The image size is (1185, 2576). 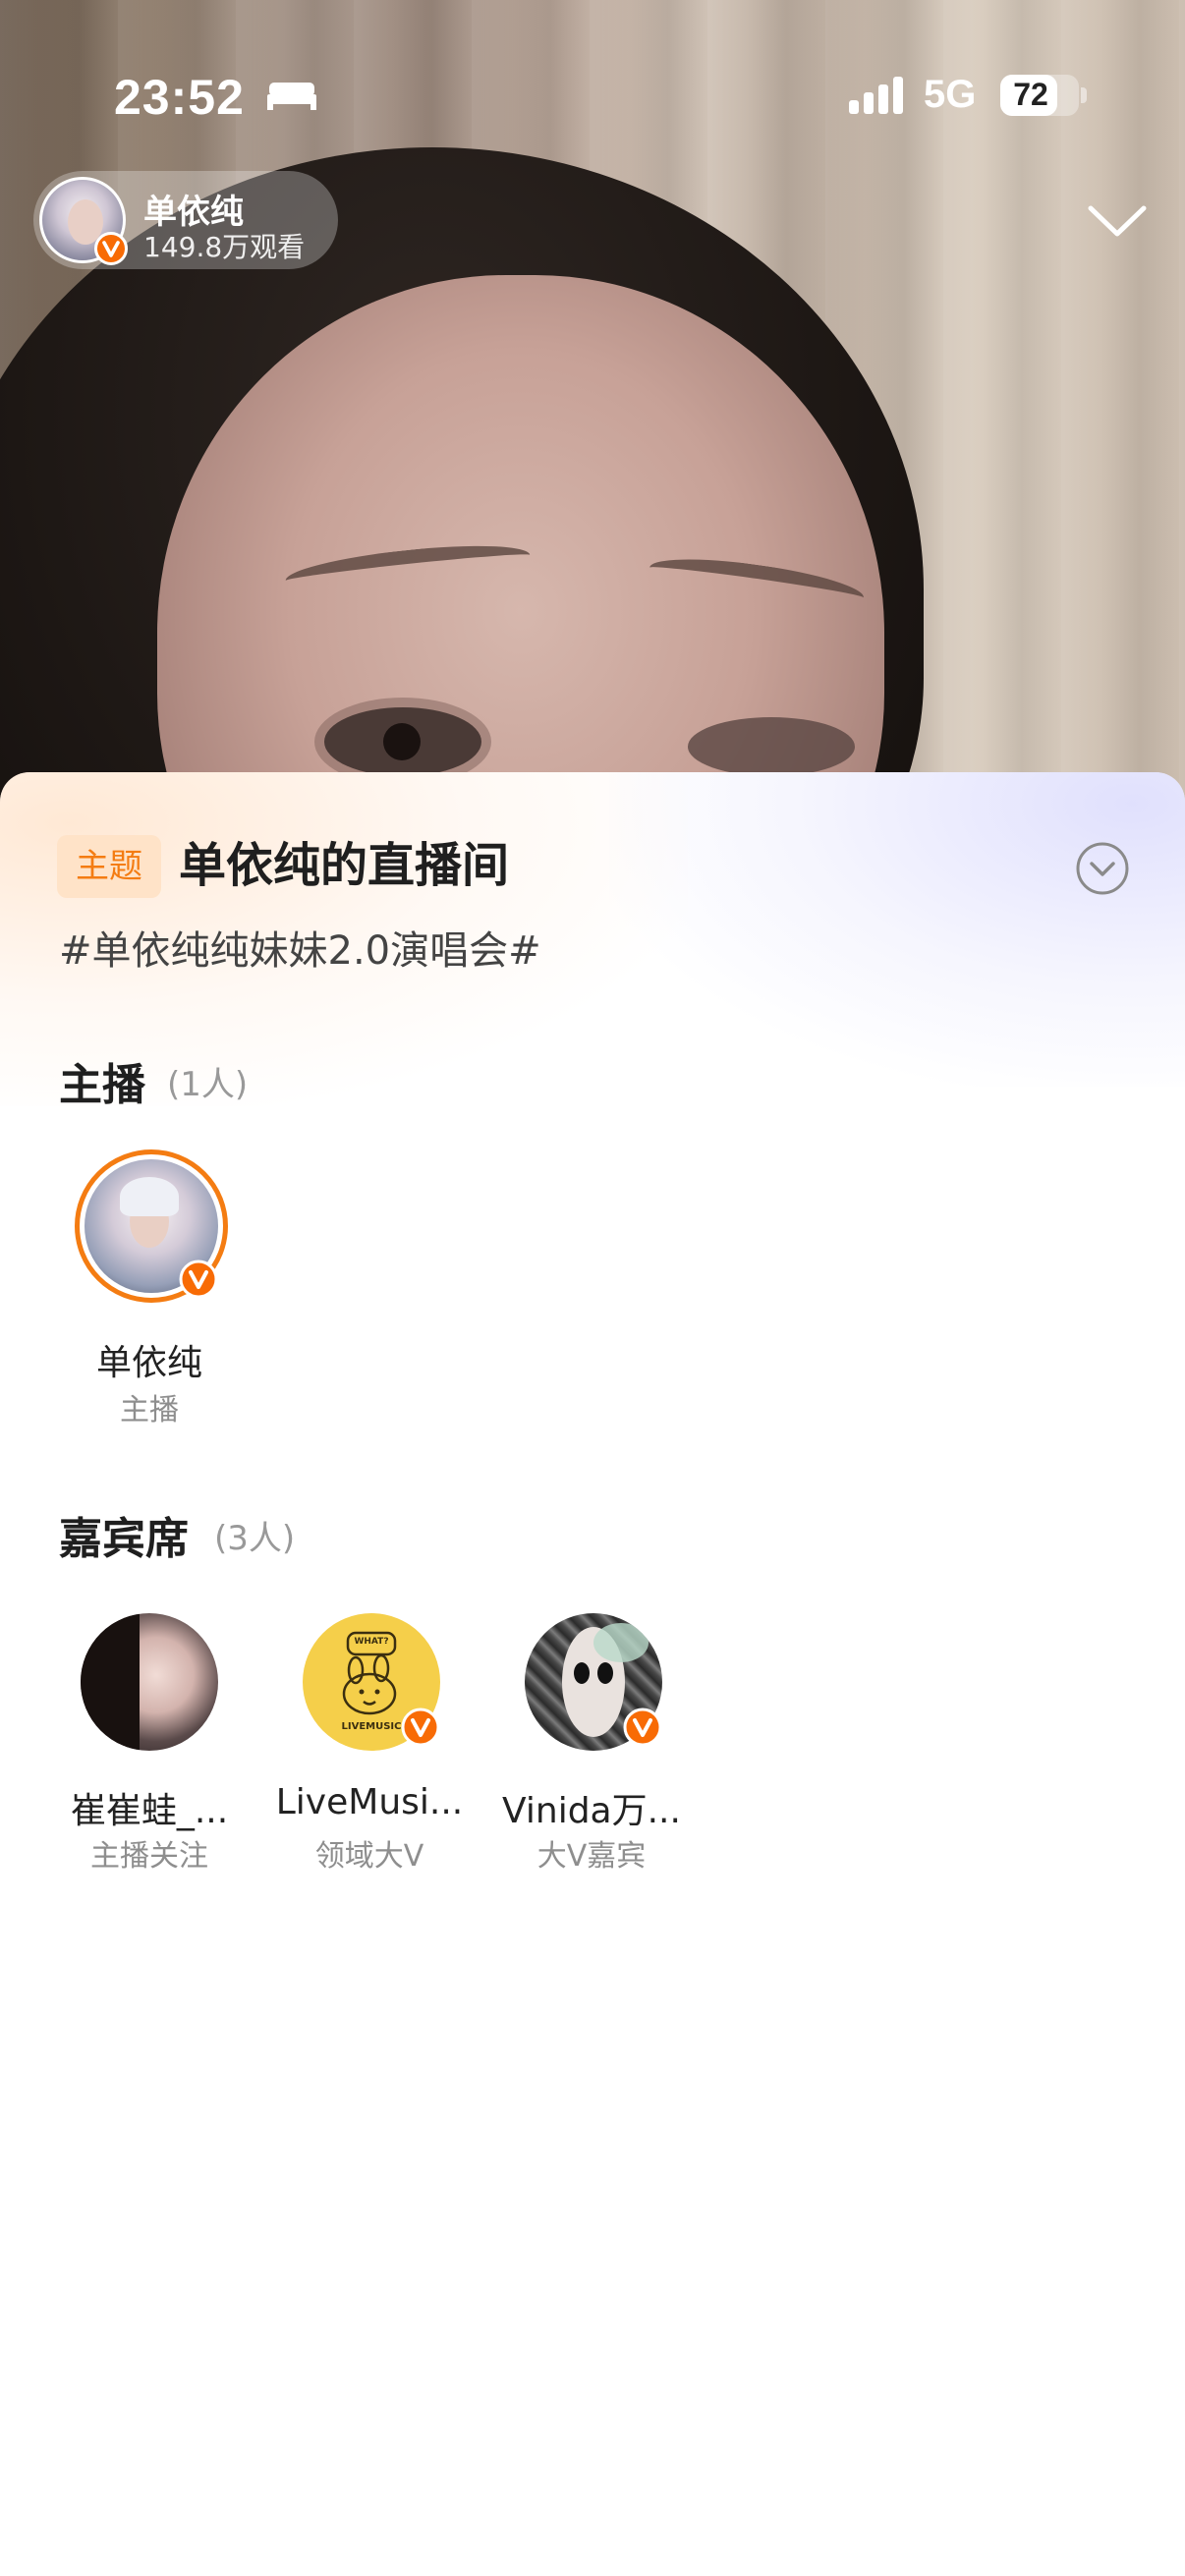 What do you see at coordinates (1103, 868) in the screenshot?
I see `expand-circle-icon` at bounding box center [1103, 868].